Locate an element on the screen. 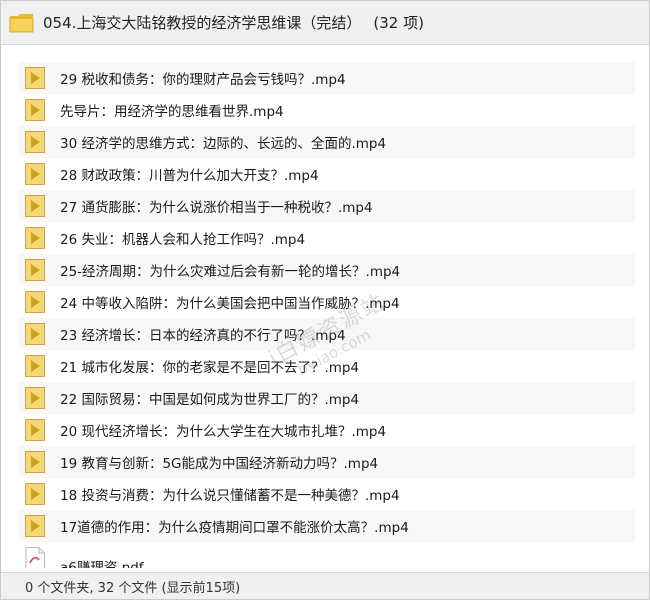 Image resolution: width=650 pixels, height=600 pixels. file-name: 27 通货膨胀：为什么说涨价相当于一种税收？.mp4 is located at coordinates (216, 208).